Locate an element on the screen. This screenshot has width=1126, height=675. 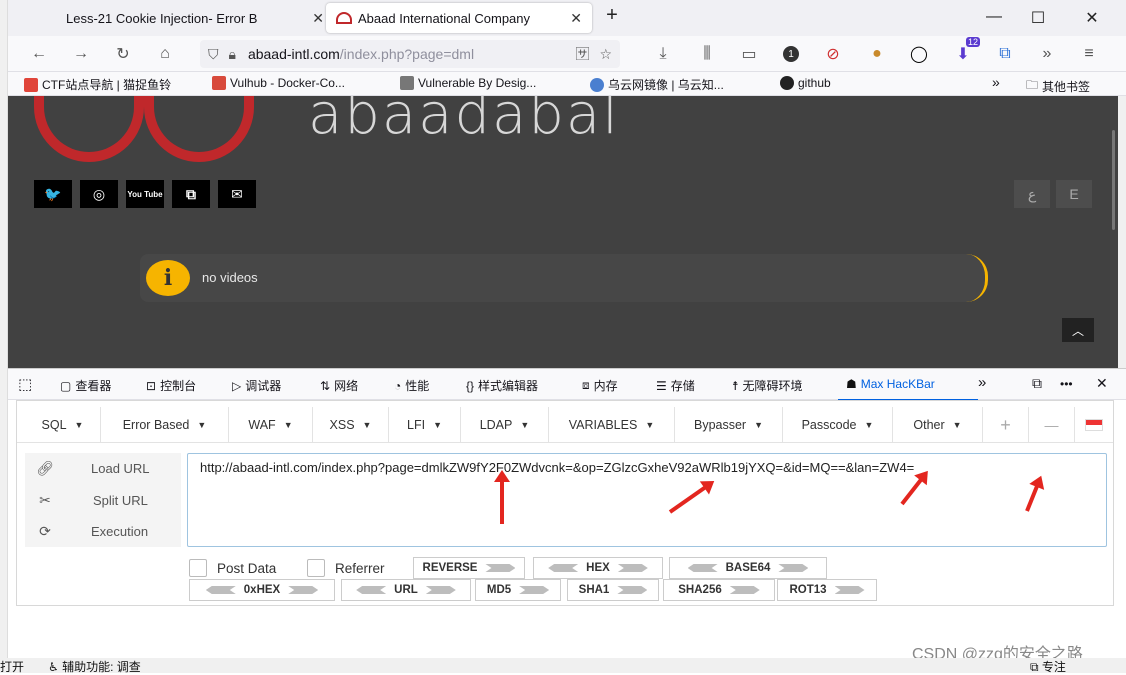
base64-button: BASE64 is located at coordinates (748, 568).